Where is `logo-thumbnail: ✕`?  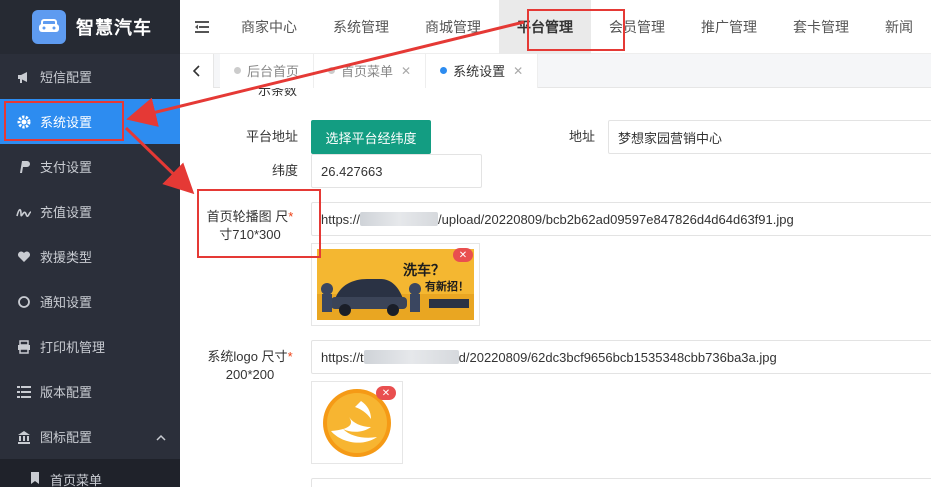 logo-thumbnail: ✕ is located at coordinates (357, 422).